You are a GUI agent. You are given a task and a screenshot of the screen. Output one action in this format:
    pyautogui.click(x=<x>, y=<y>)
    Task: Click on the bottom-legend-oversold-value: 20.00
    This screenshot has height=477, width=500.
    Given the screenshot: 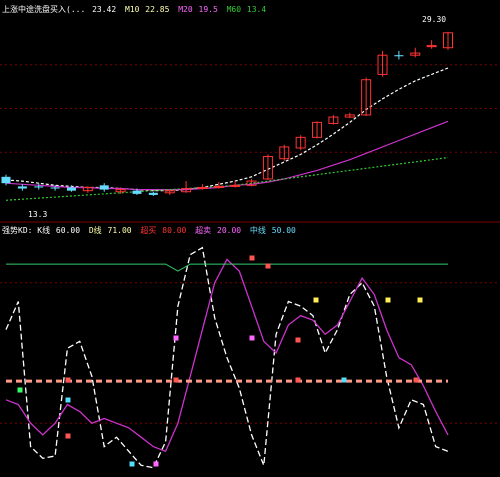 What is the action you would take?
    pyautogui.click(x=229, y=230)
    